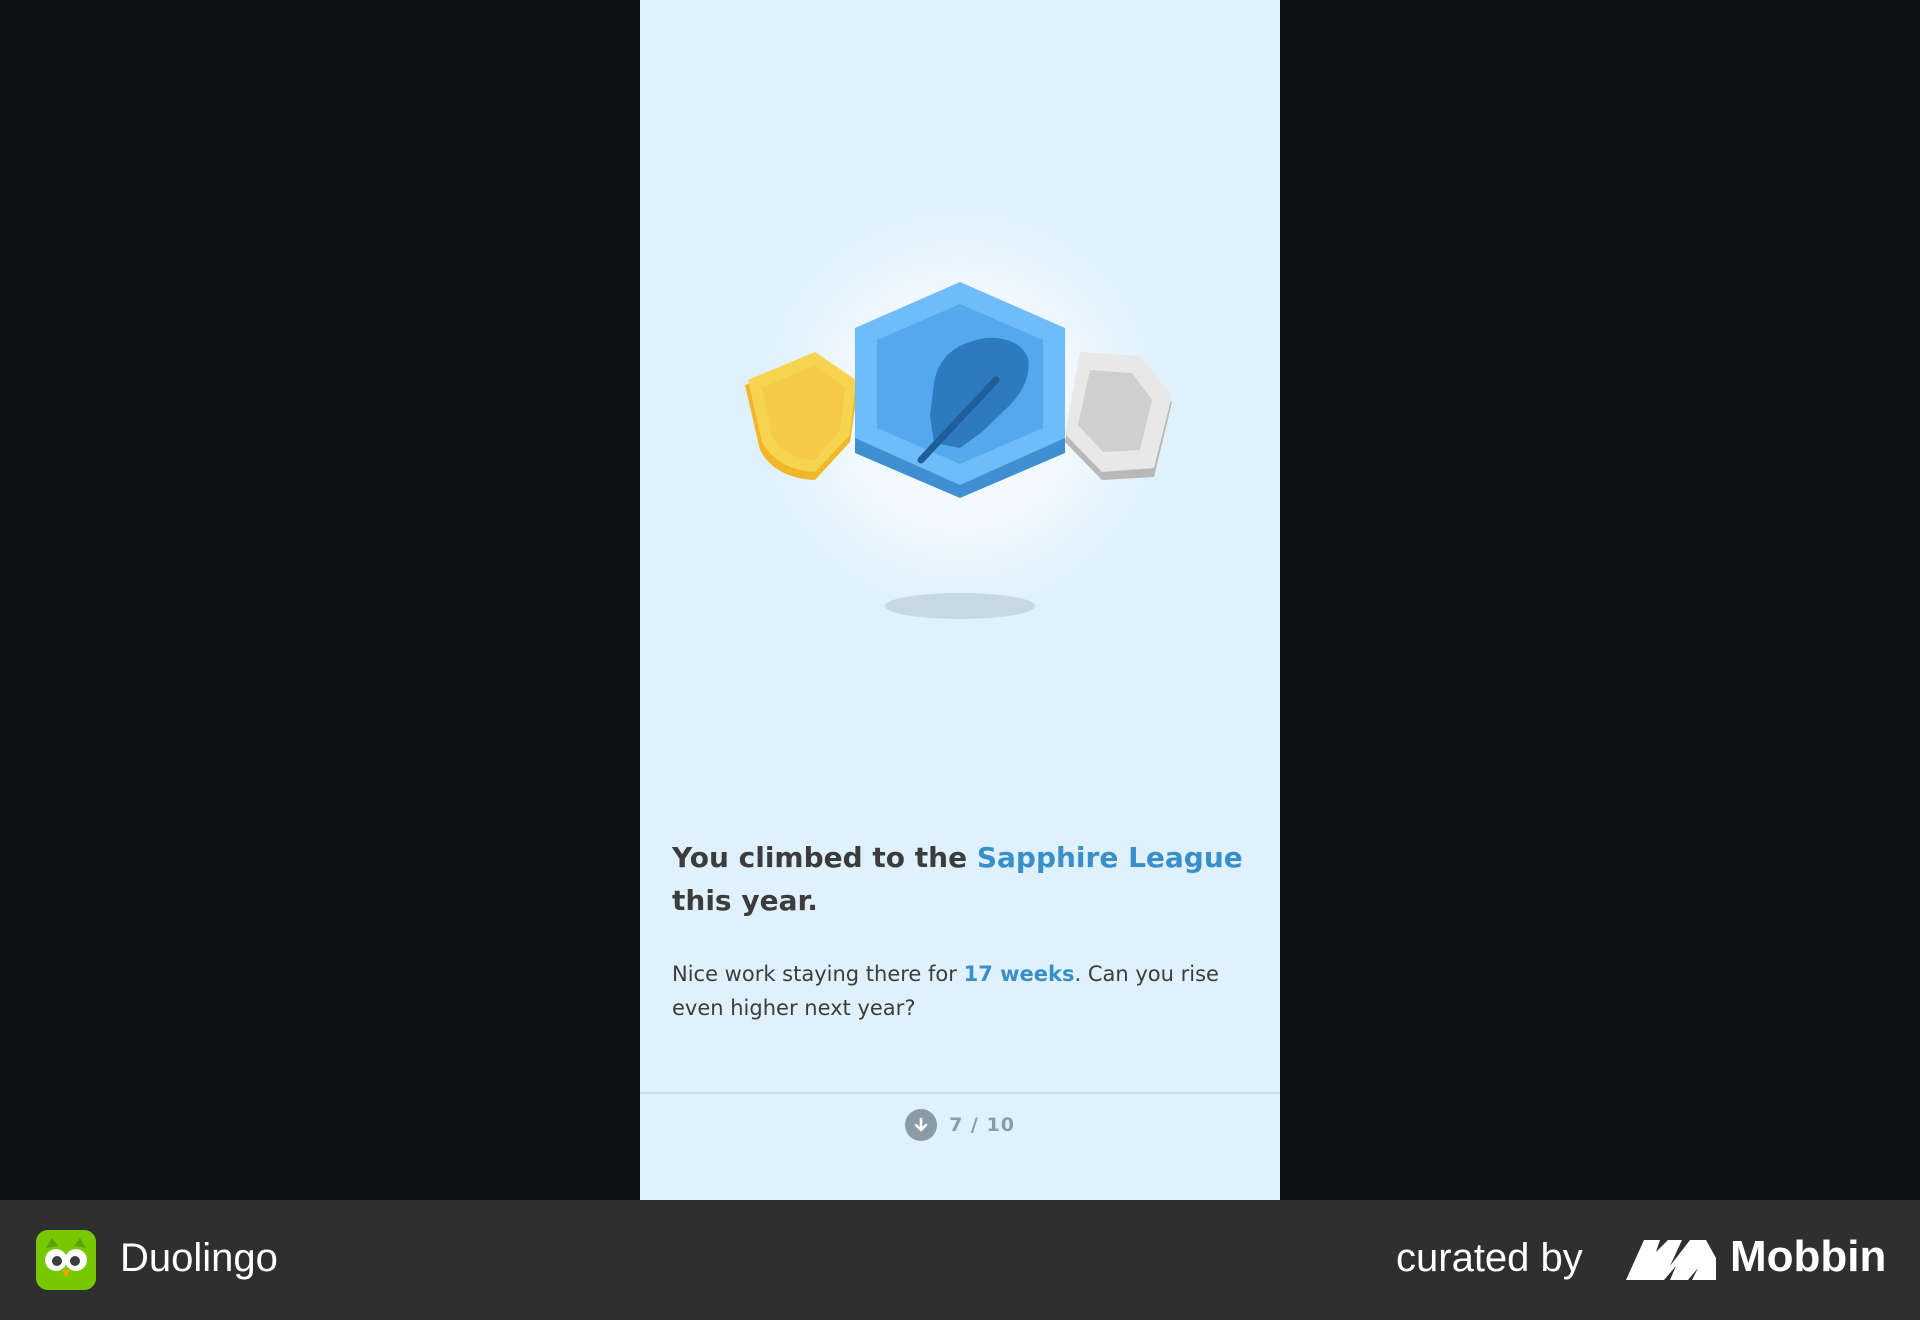 This screenshot has height=1320, width=1920. I want to click on weeks-count: 17 weeks, so click(1019, 974).